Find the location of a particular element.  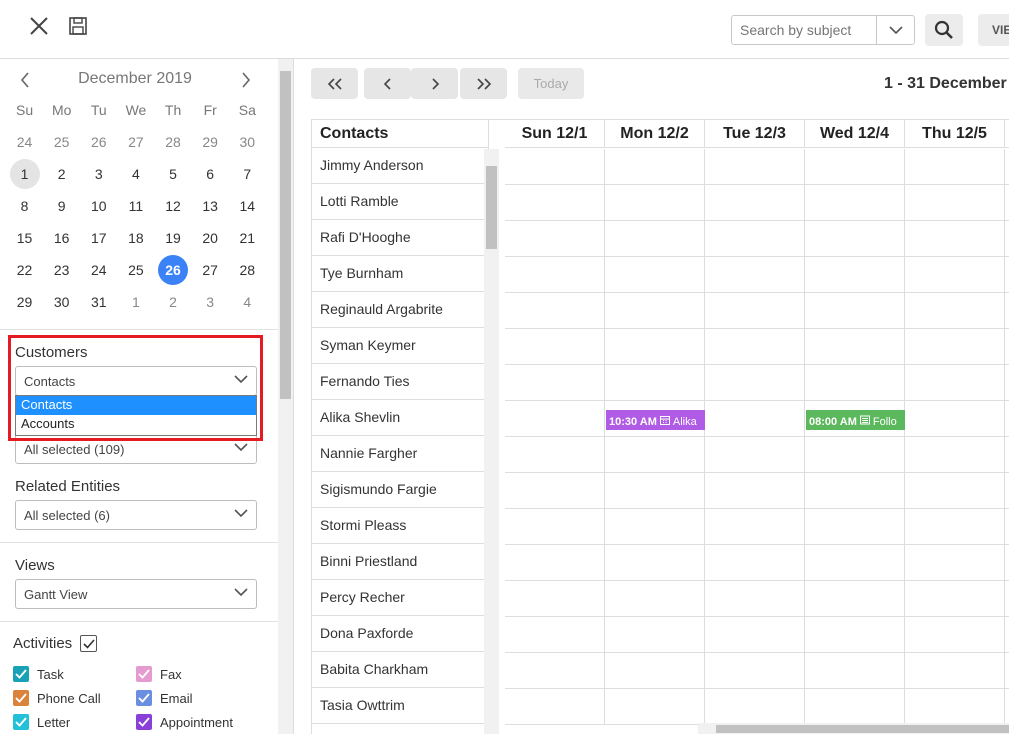

calendar-day: 6 is located at coordinates (210, 174).